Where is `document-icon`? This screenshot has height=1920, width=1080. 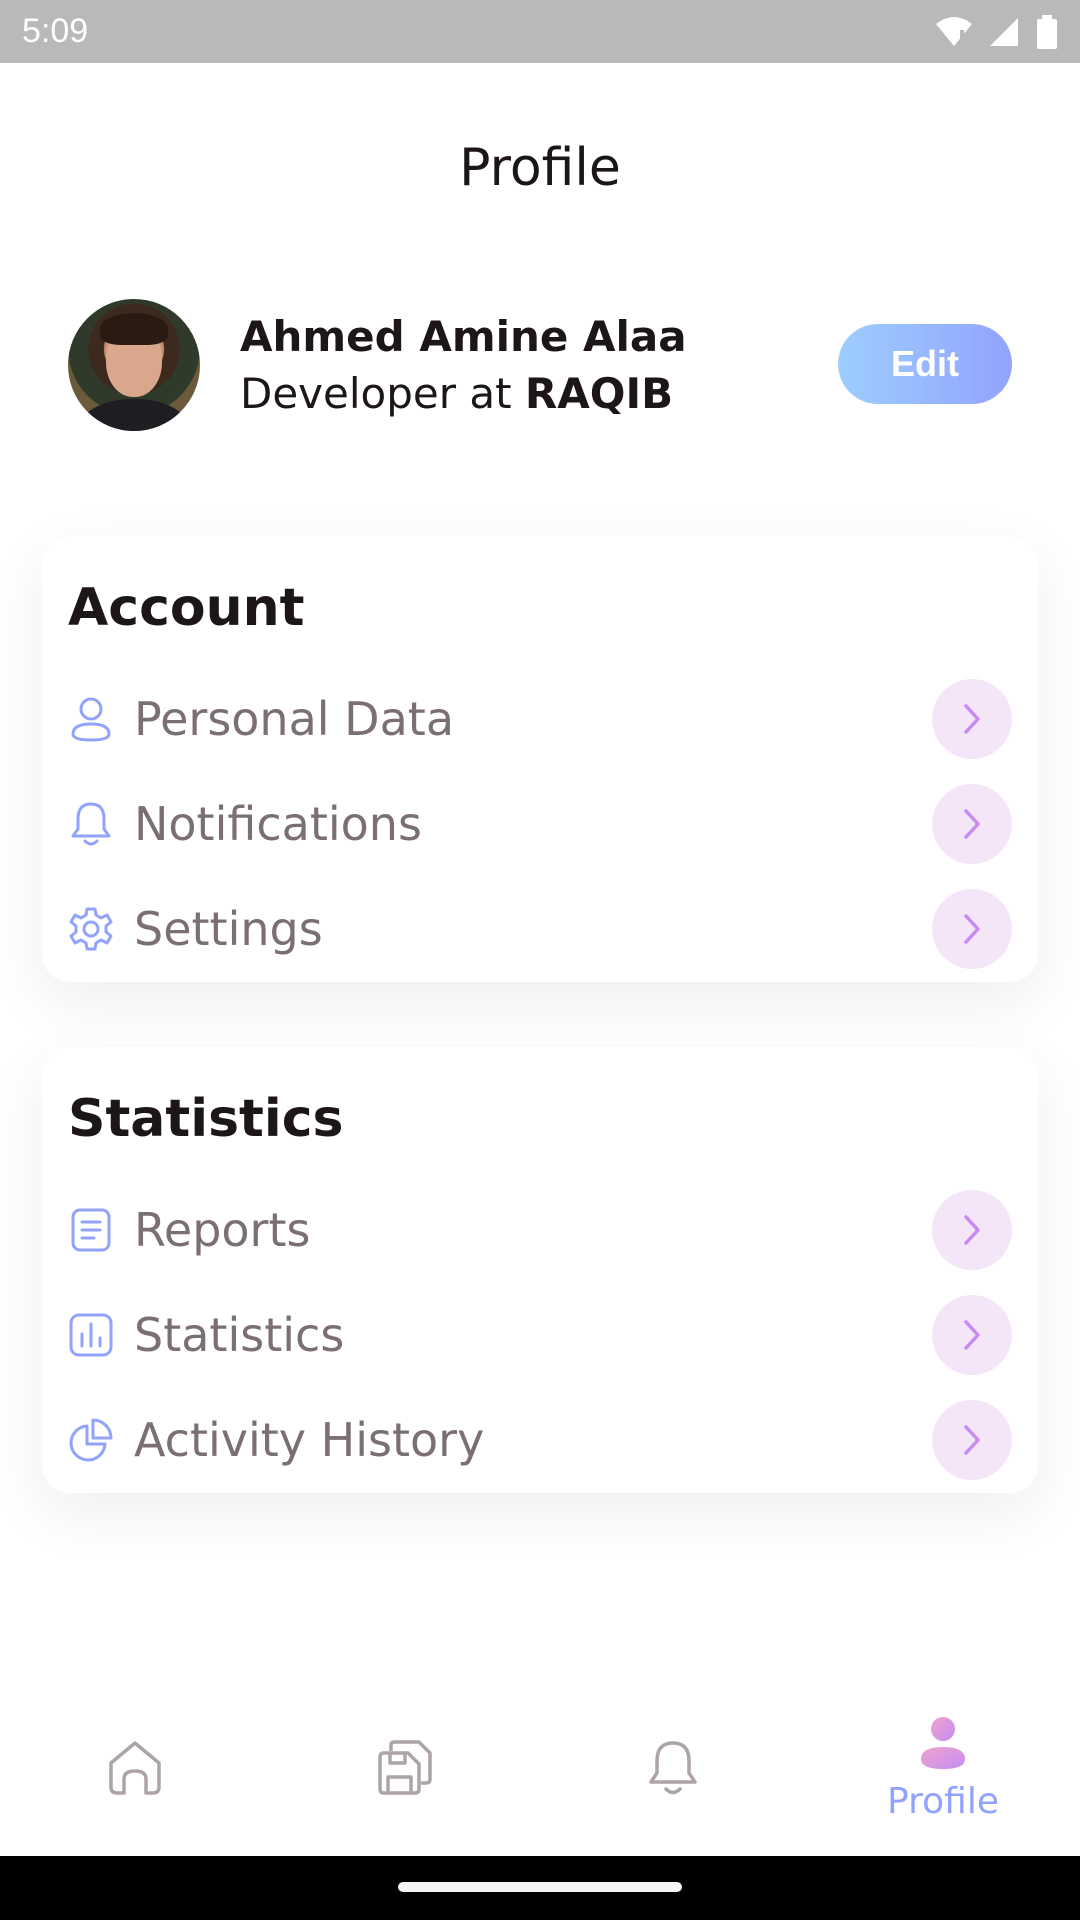
document-icon is located at coordinates (91, 1230).